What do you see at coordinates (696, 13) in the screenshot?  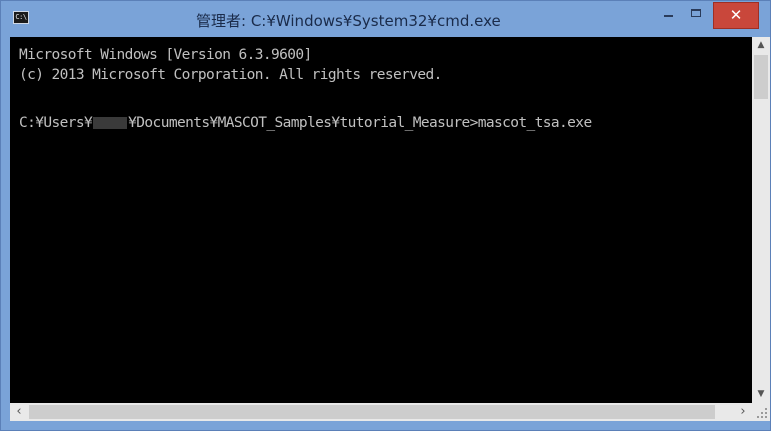 I see `maximize-icon` at bounding box center [696, 13].